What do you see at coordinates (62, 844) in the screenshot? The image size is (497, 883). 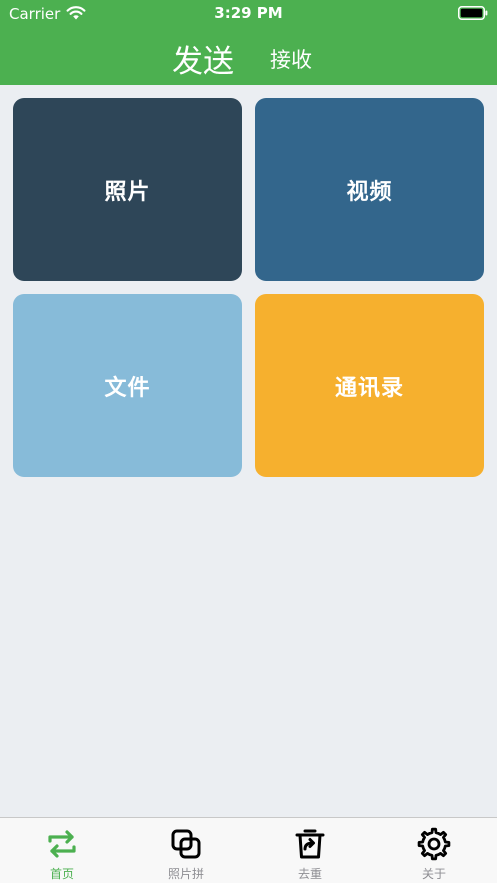 I see `swap-arrows-icon` at bounding box center [62, 844].